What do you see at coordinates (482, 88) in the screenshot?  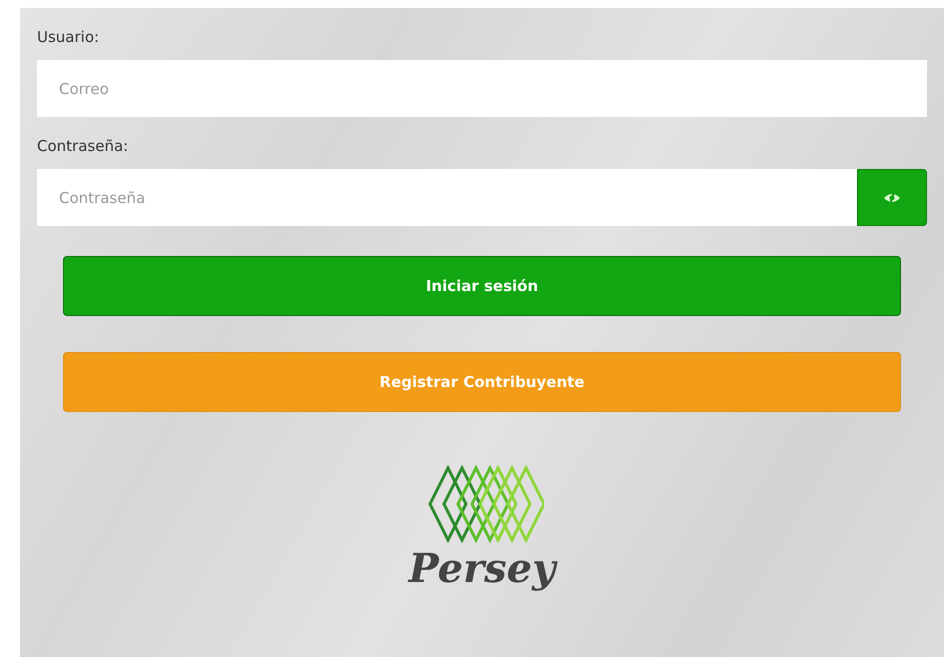 I see `email-field: Correo` at bounding box center [482, 88].